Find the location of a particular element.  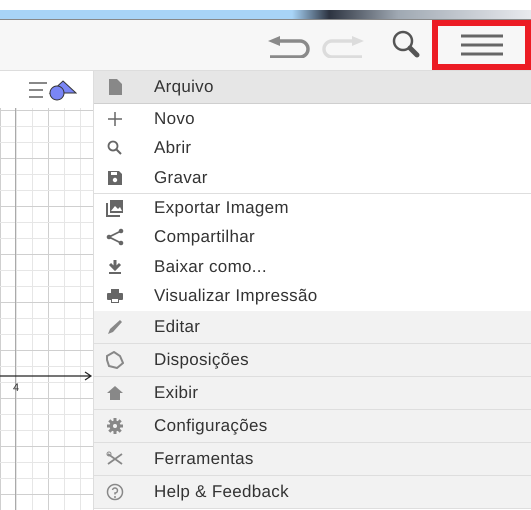

axis-label: 4 is located at coordinates (16, 388).